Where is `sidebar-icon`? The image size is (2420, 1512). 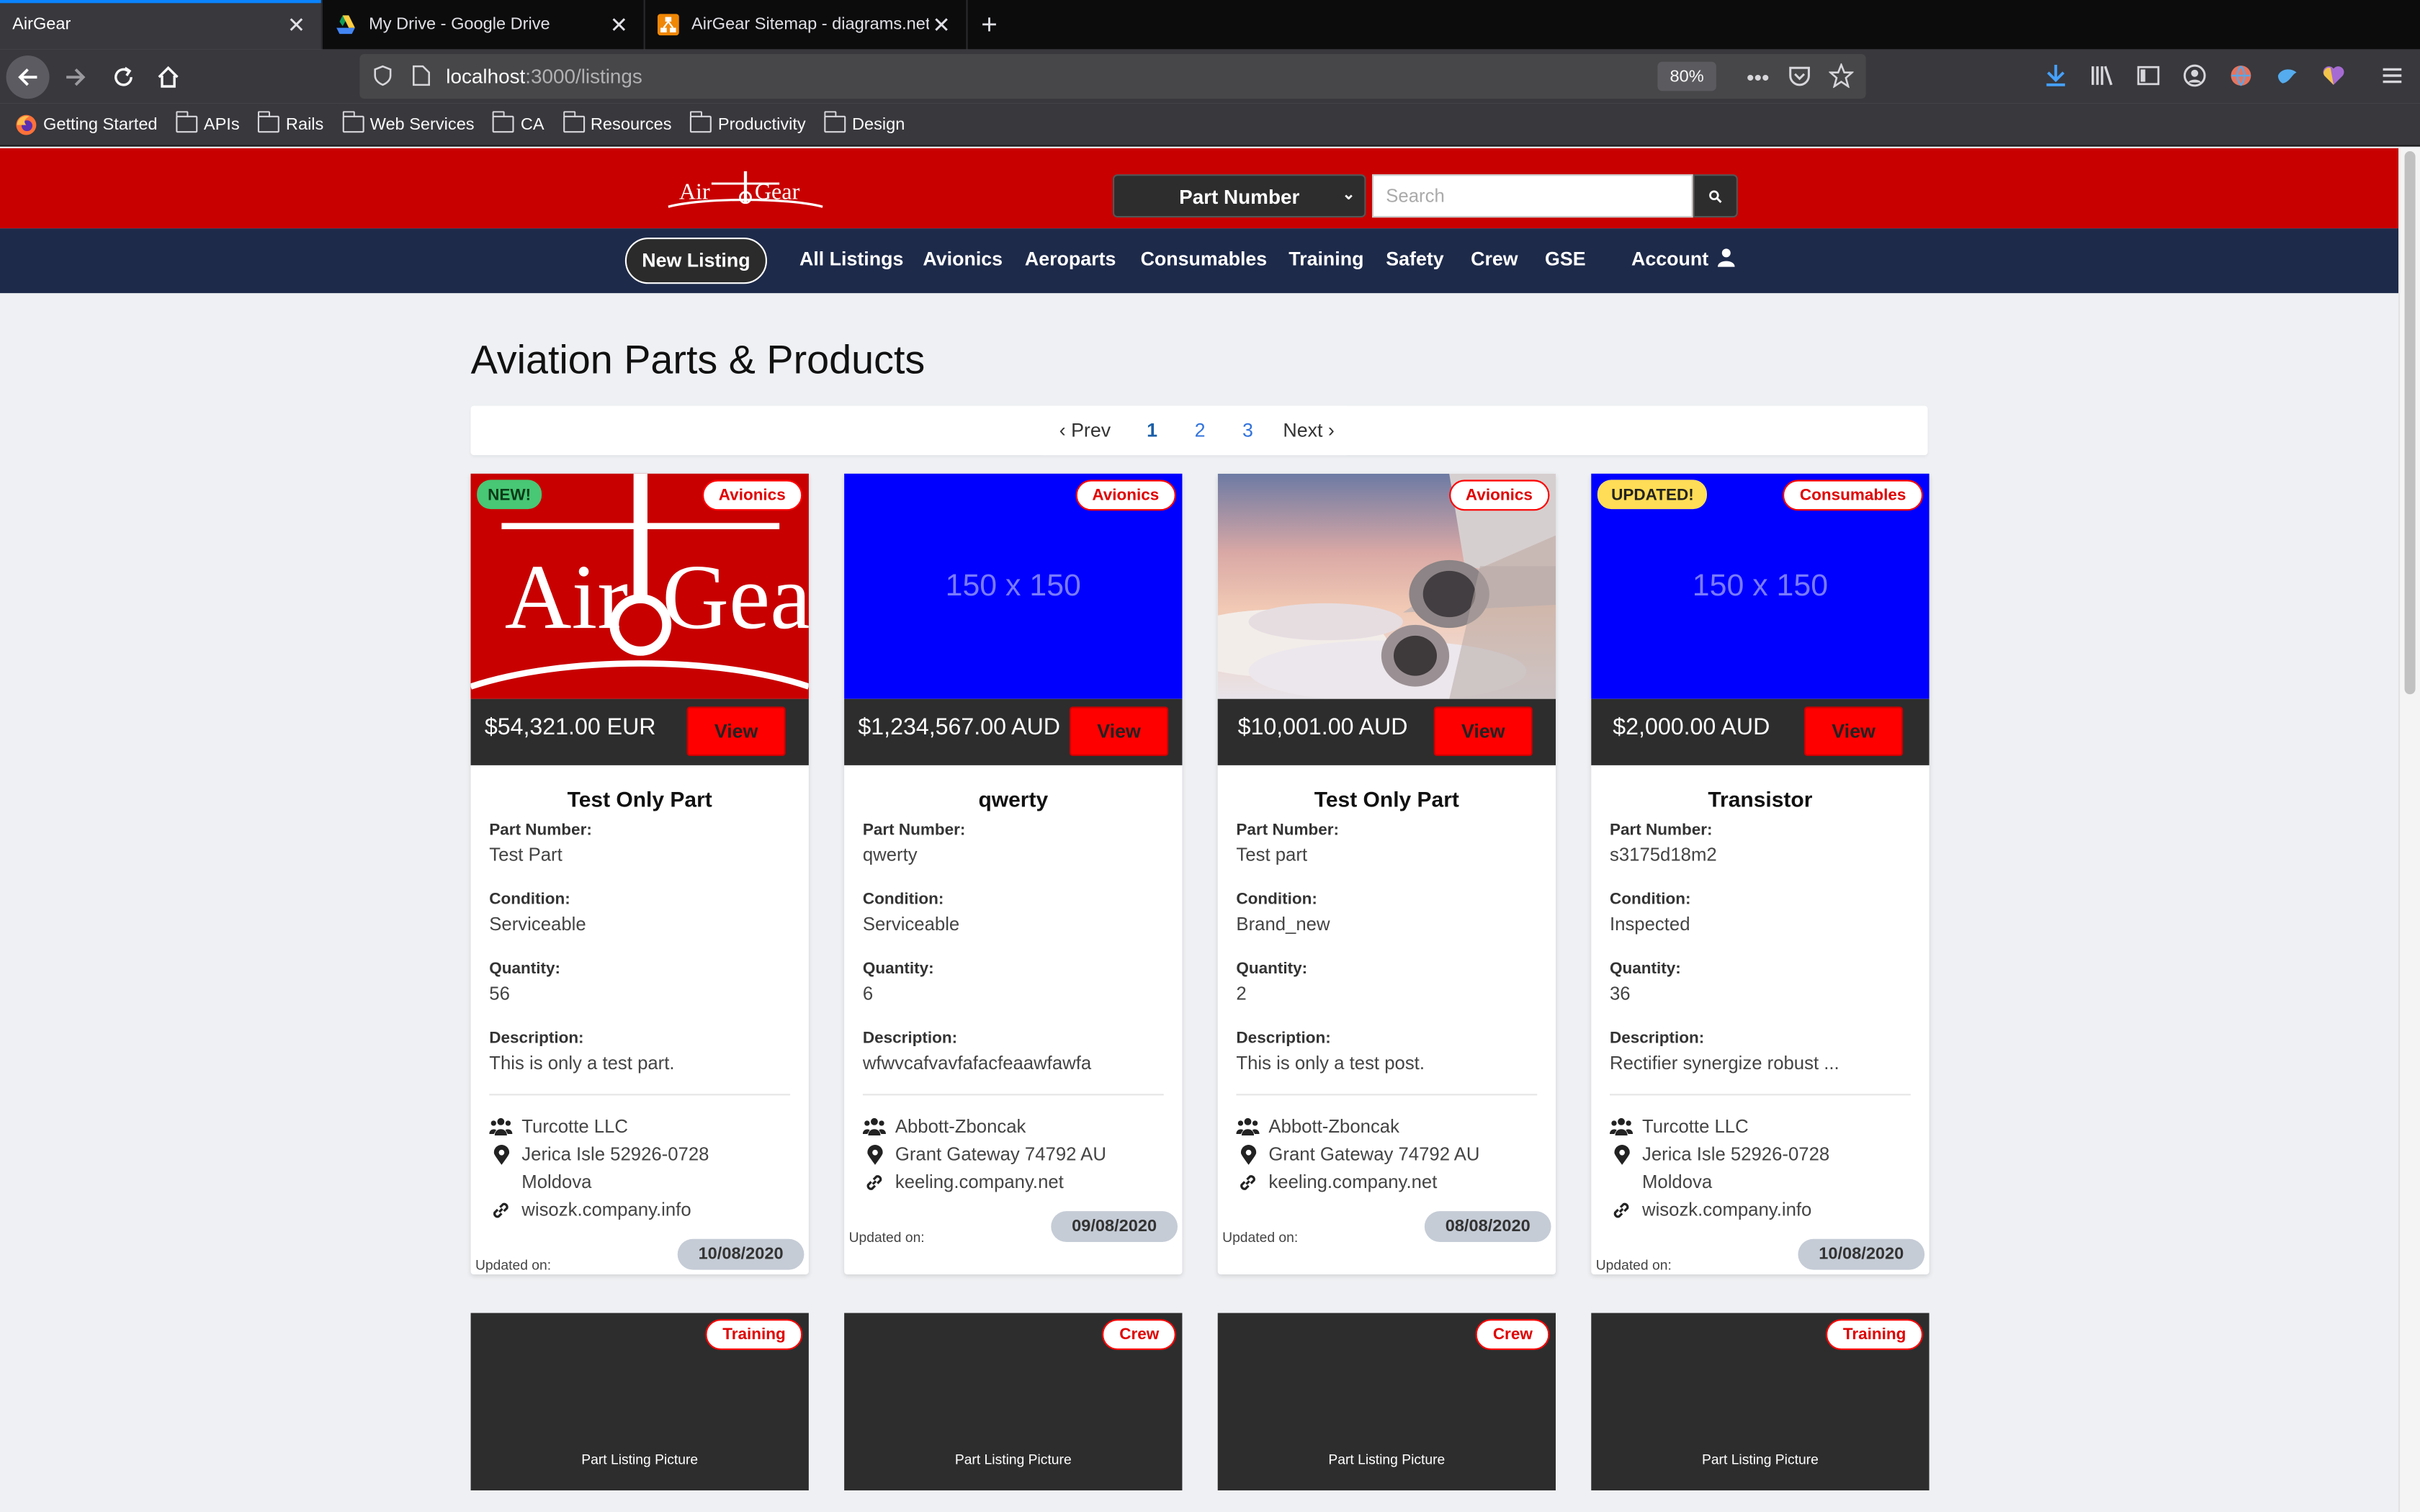
sidebar-icon is located at coordinates (2148, 75).